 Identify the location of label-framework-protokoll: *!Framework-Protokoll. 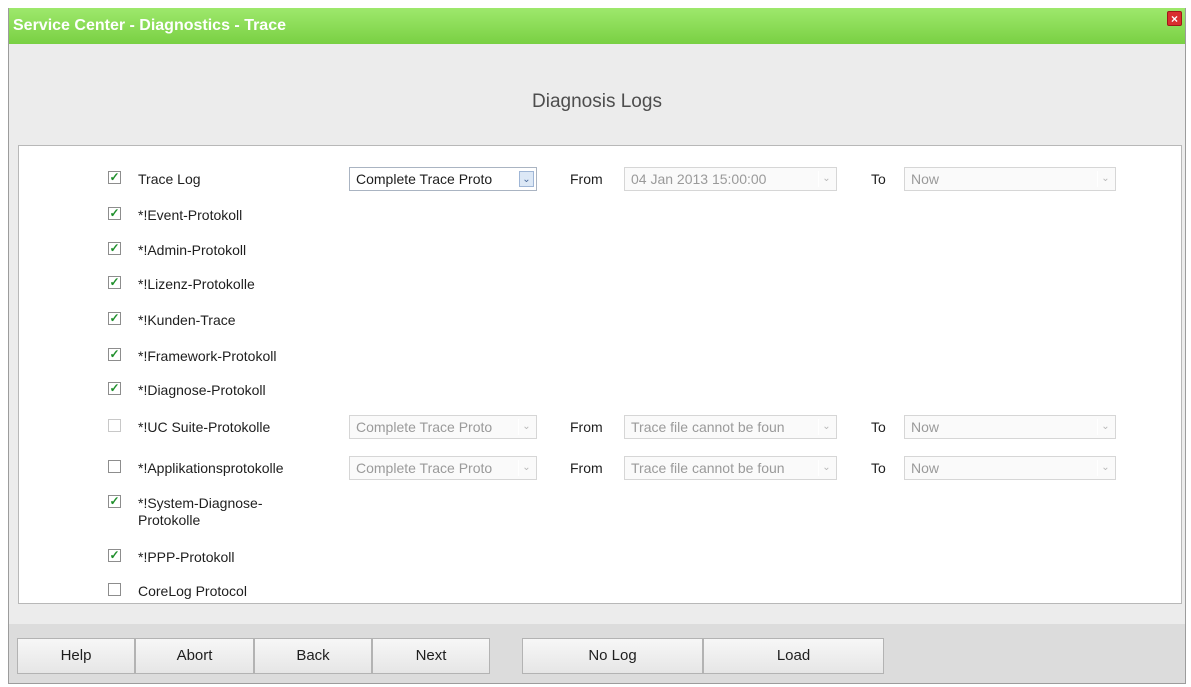
(207, 356).